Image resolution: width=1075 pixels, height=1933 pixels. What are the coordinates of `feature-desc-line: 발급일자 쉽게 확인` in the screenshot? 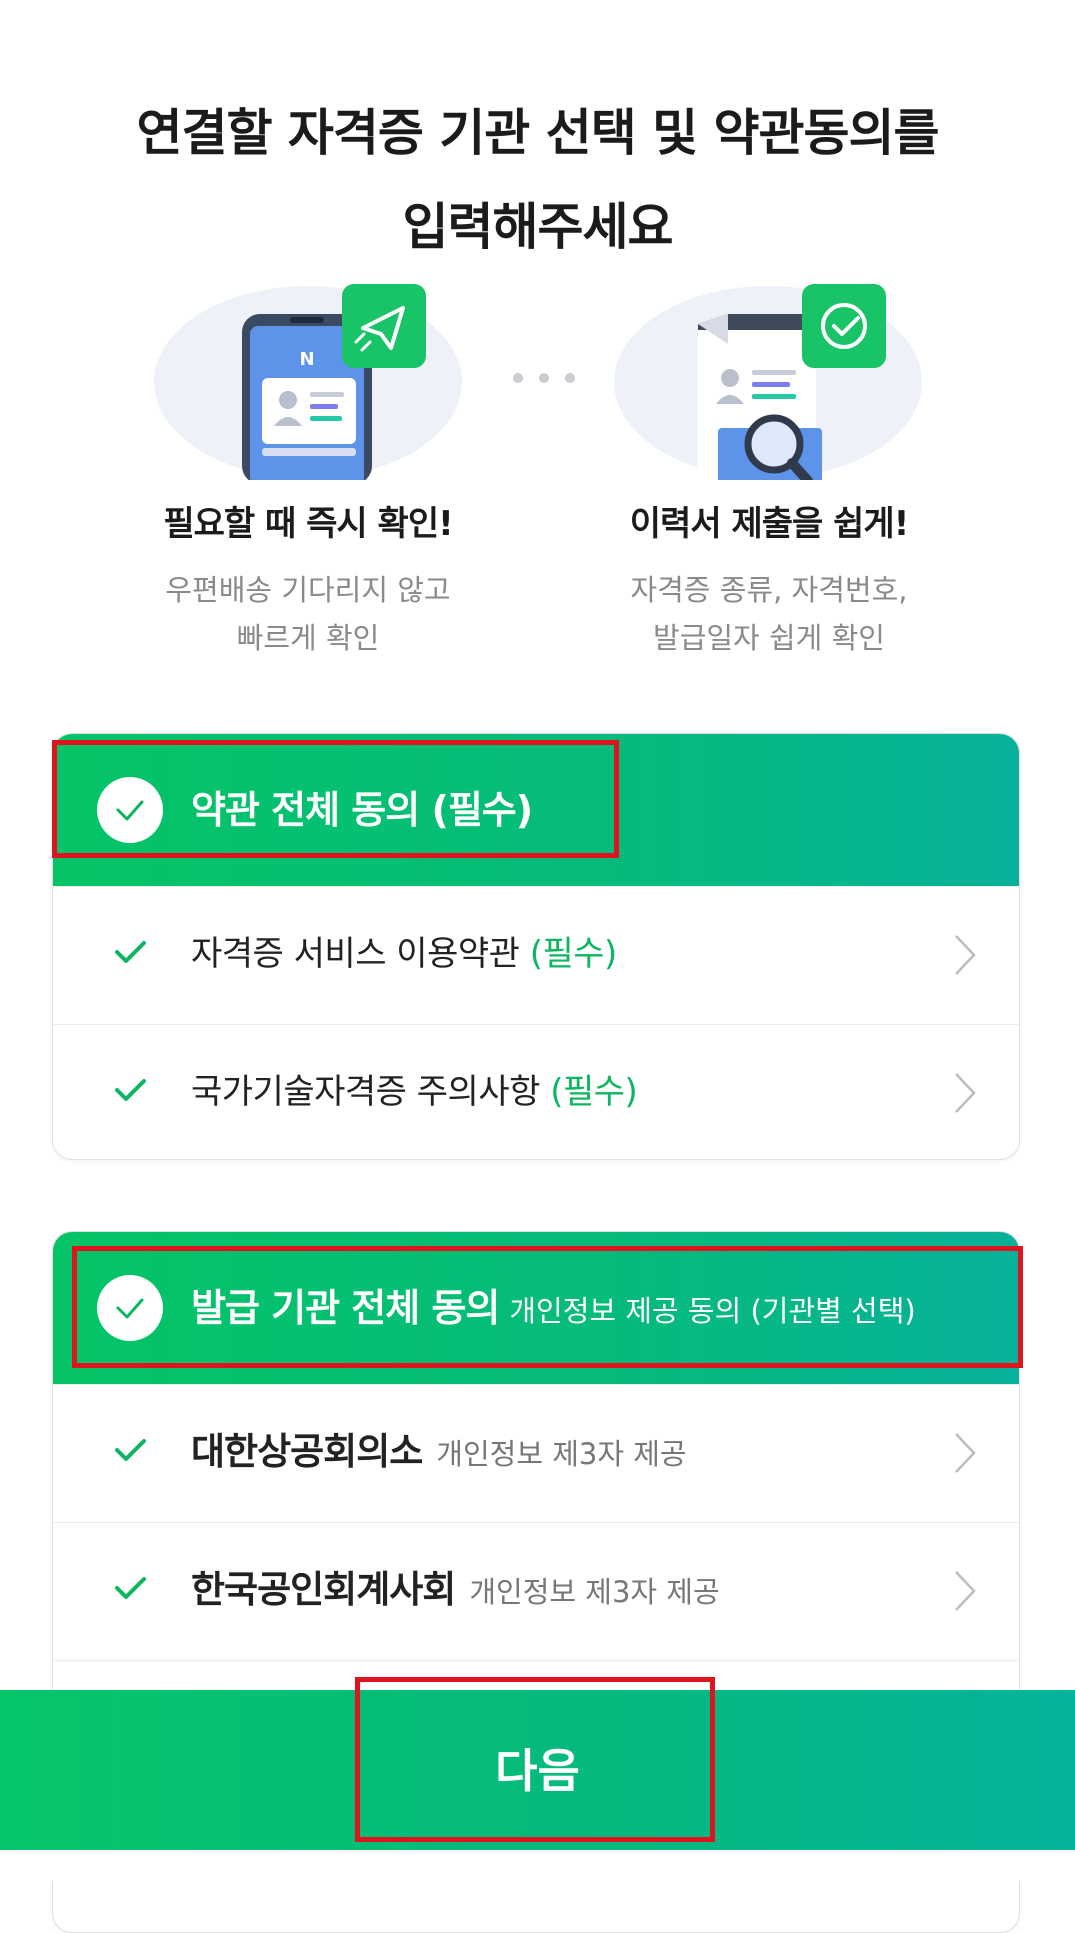 It's located at (769, 638).